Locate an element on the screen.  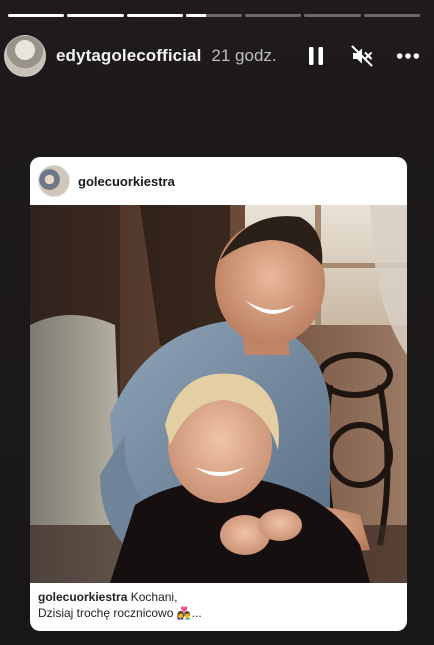
post-username: golecuorkiestra is located at coordinates (126, 181).